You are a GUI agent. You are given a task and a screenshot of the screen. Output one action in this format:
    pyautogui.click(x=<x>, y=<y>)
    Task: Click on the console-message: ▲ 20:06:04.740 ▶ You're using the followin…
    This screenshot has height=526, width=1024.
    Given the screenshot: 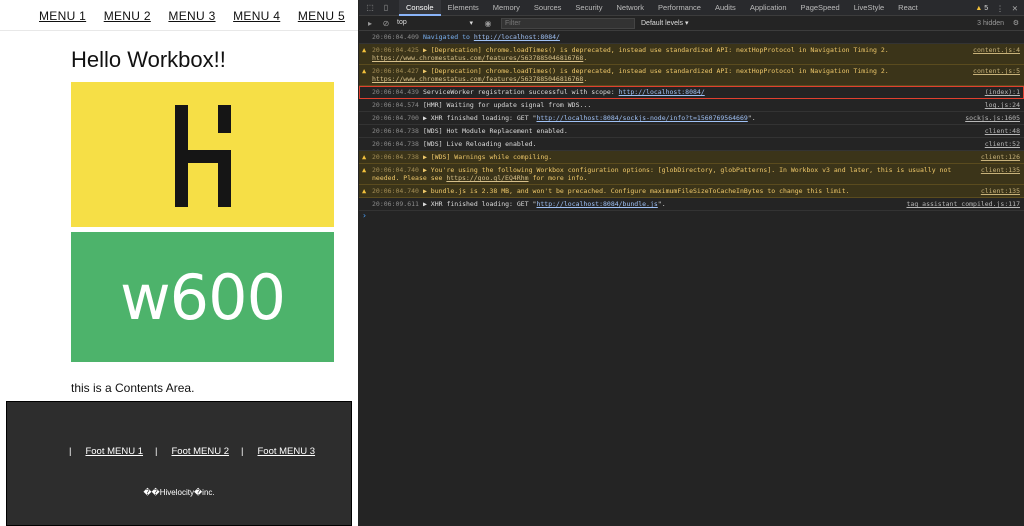 What is the action you would take?
    pyautogui.click(x=691, y=174)
    